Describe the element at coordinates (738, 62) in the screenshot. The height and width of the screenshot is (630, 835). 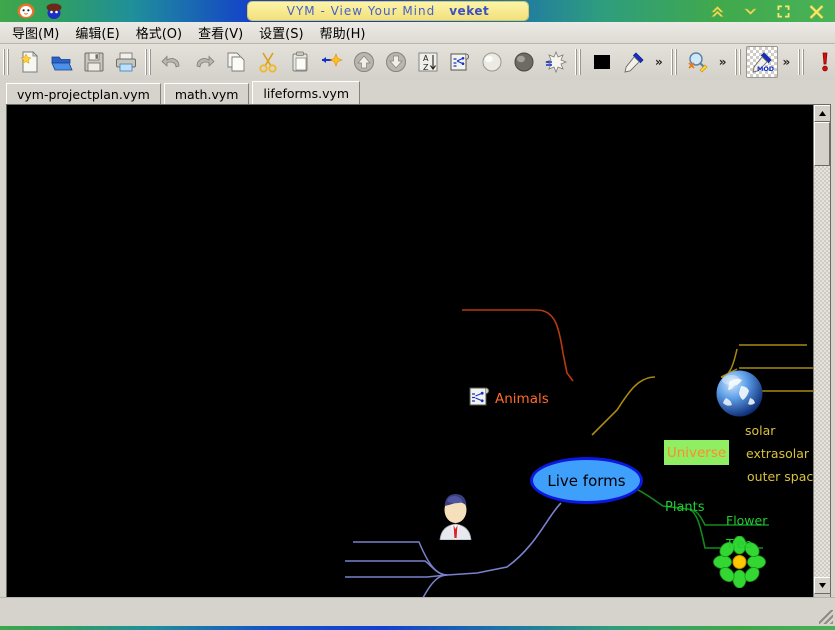
I see `toolbar-grip-mode` at that location.